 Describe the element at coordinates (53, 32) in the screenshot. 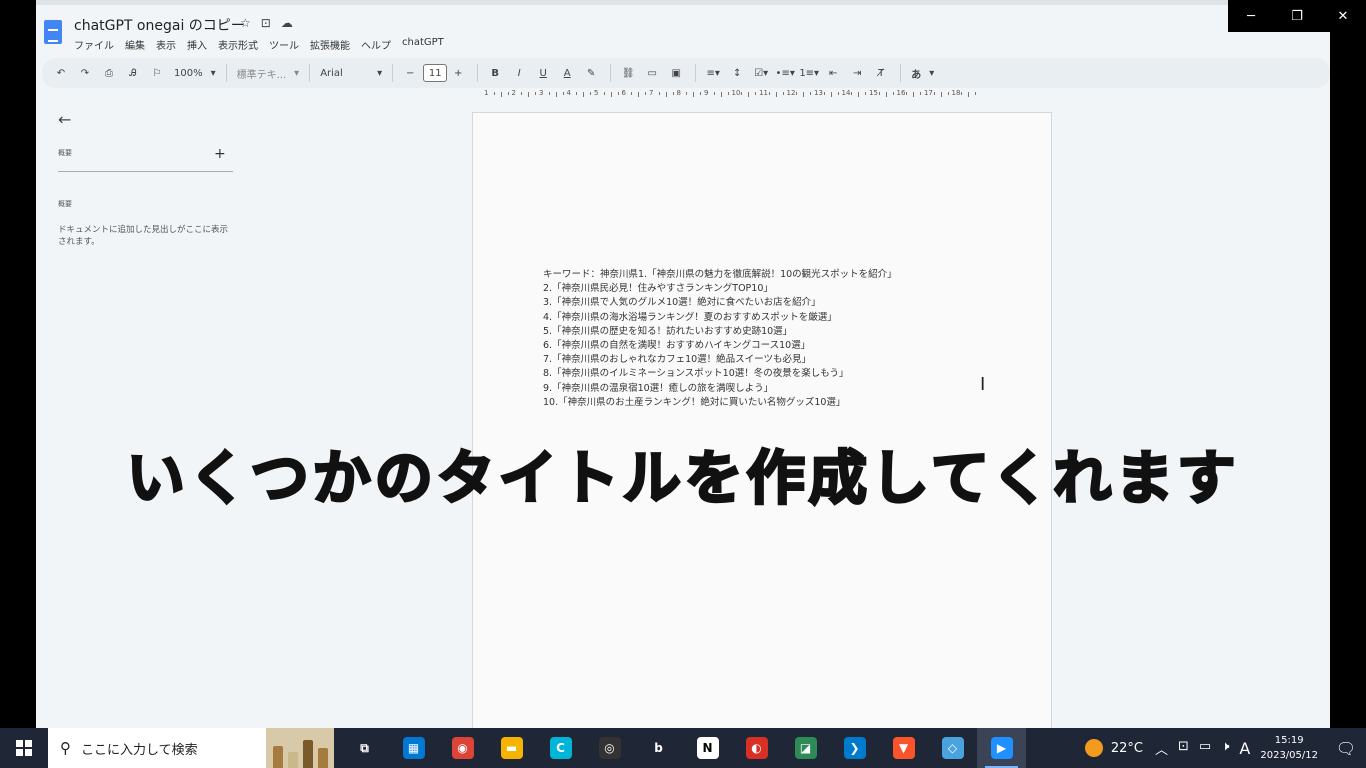

I see `docs-logo-icon` at that location.